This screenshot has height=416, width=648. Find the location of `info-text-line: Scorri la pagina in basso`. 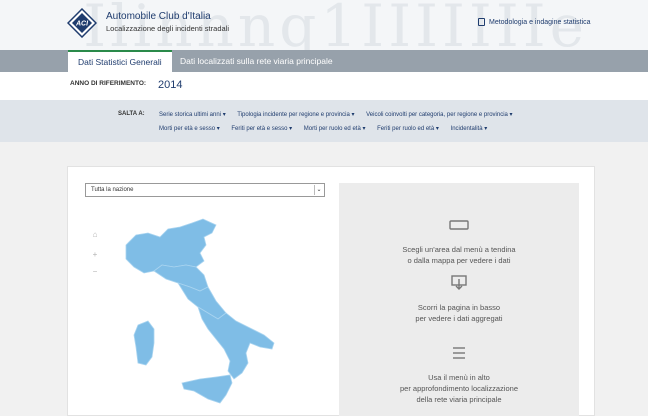

info-text-line: Scorri la pagina in basso is located at coordinates (459, 307).